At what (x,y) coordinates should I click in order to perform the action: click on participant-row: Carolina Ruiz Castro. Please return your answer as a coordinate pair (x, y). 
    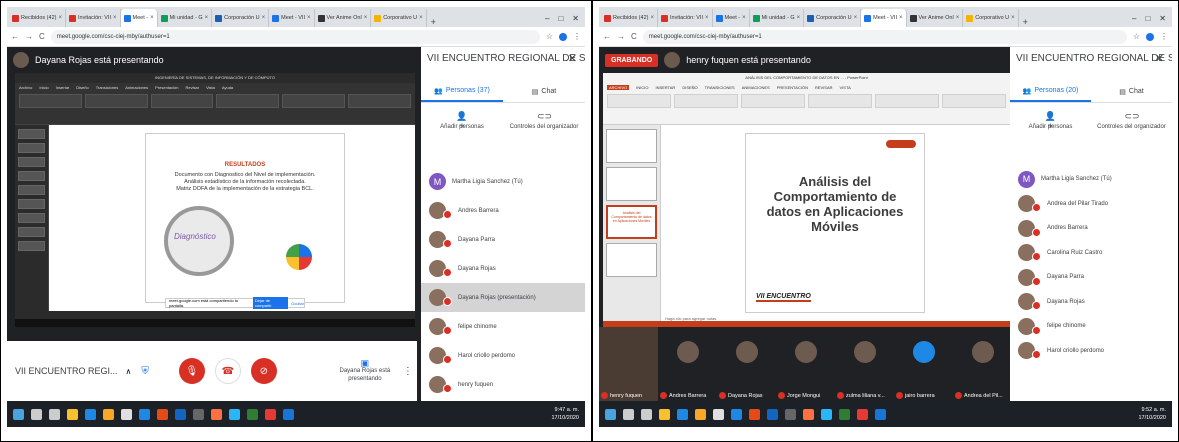
    Looking at the image, I should click on (1091, 253).